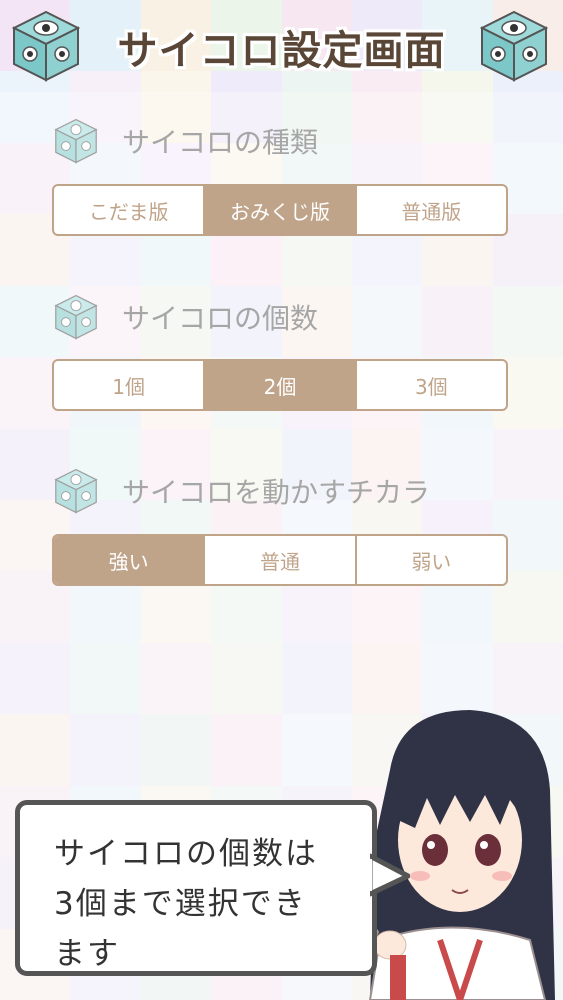 The image size is (563, 1000). I want to click on tip-line-1: サイコロの個数は, so click(186, 854).